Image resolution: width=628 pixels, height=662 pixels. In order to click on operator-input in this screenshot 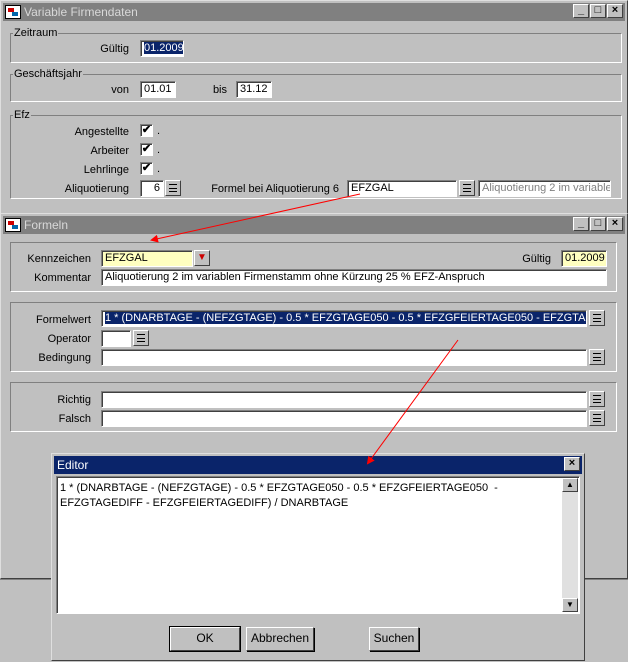, I will do `click(116, 338)`.